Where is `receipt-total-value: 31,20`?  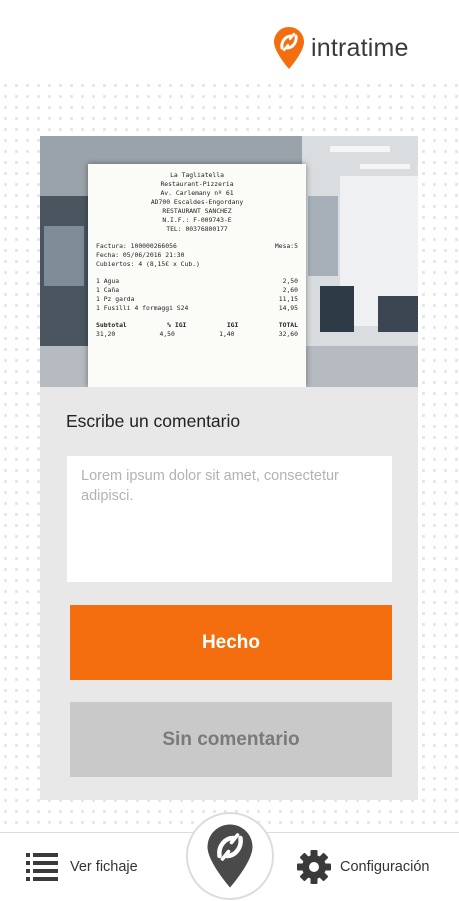
receipt-total-value: 31,20 is located at coordinates (106, 334).